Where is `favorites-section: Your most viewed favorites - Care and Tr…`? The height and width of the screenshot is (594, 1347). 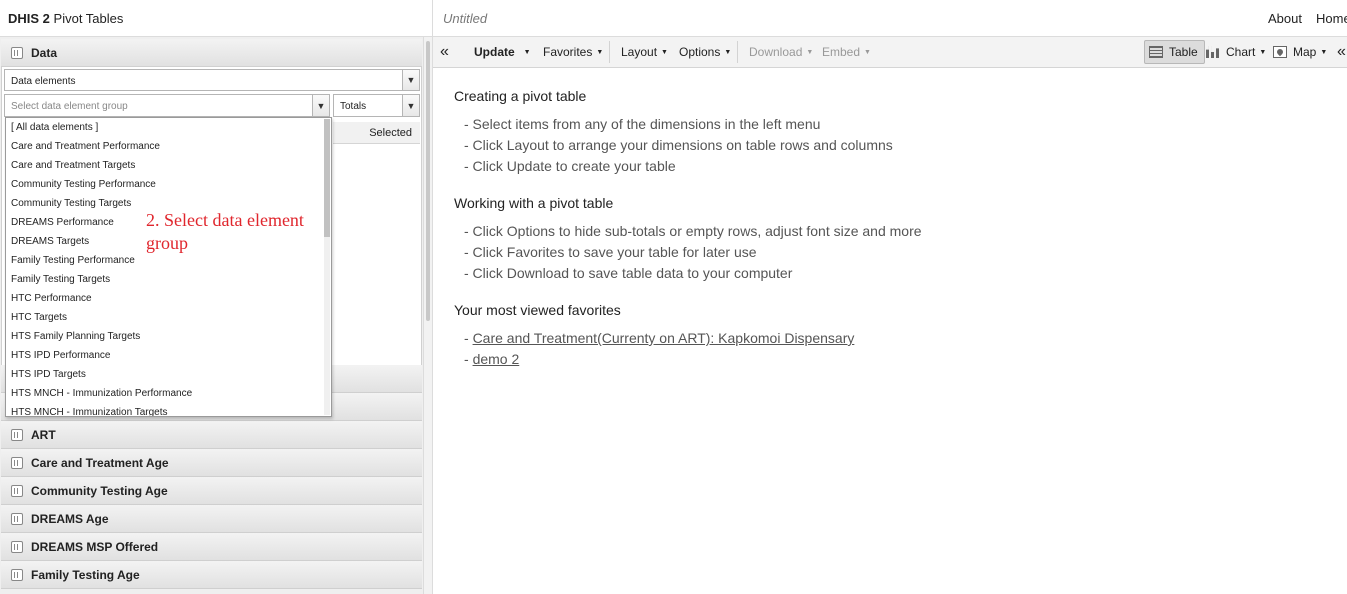
favorites-section: Your most viewed favorites - Care and Tr… is located at coordinates (894, 337).